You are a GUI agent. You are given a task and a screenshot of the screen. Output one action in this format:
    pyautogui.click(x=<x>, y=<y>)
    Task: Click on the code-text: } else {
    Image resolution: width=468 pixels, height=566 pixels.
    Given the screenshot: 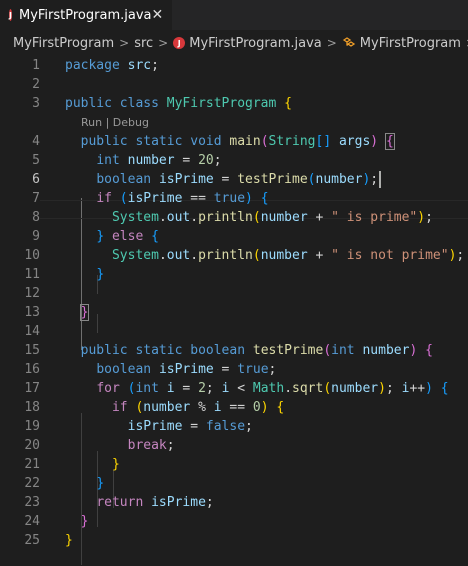 What is the action you would take?
    pyautogui.click(x=127, y=236)
    